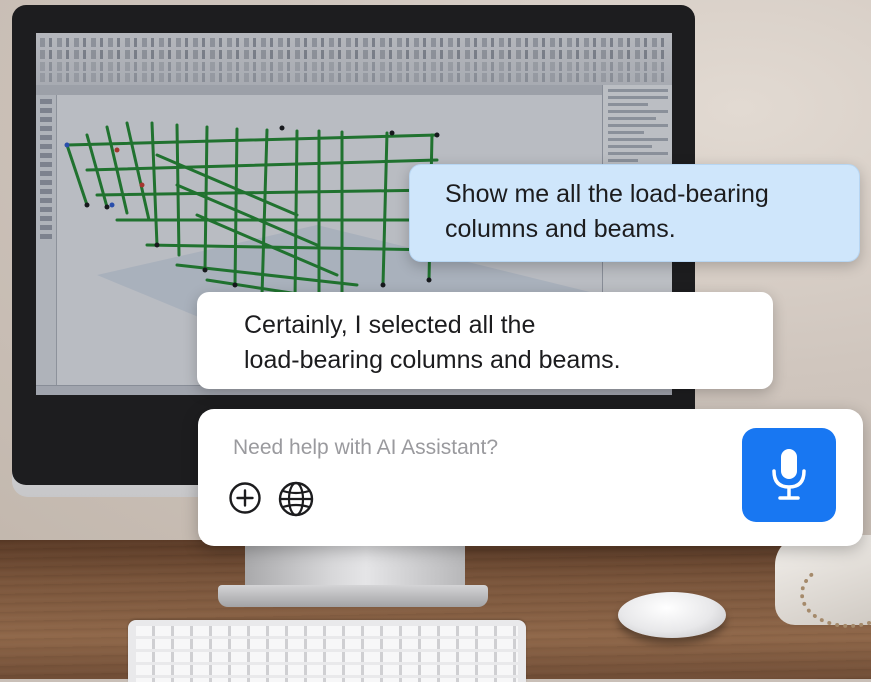 This screenshot has height=682, width=871. Describe the element at coordinates (672, 615) in the screenshot. I see `mouse` at that location.